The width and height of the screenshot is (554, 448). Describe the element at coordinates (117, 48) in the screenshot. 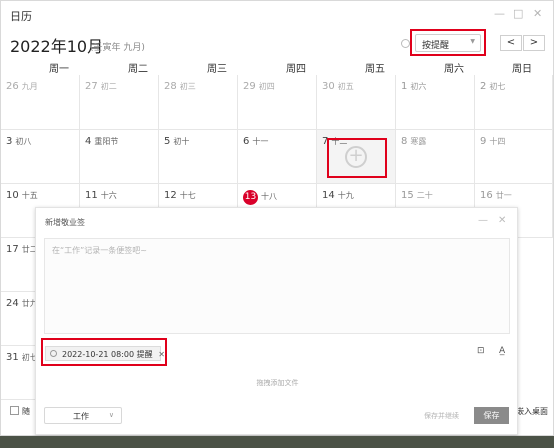

I see `lunar-year: (壬寅年 九月)` at that location.